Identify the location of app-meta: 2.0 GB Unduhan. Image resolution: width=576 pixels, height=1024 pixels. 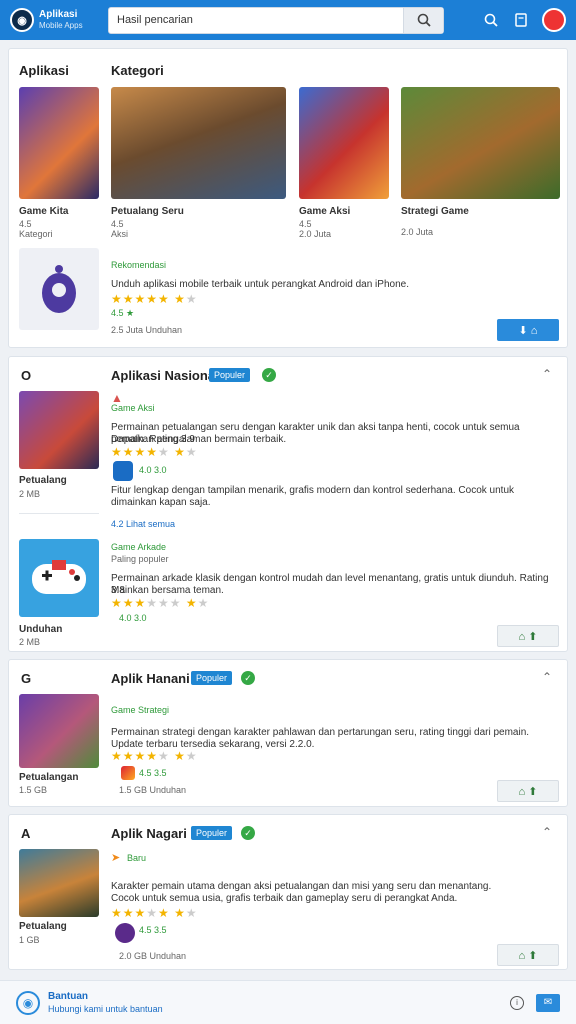
(153, 956).